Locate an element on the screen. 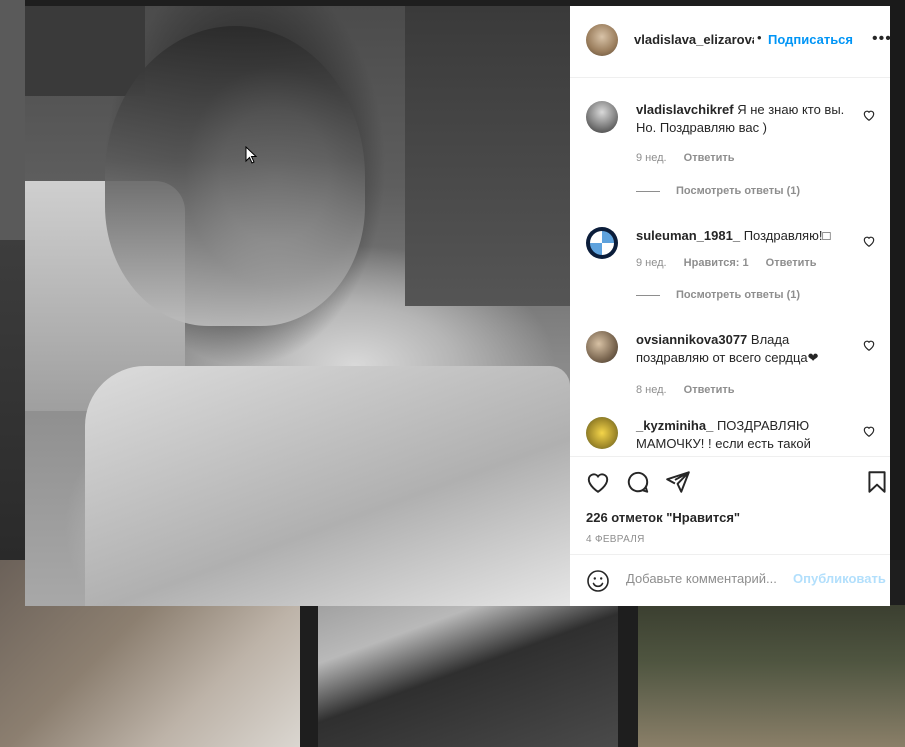 The image size is (905, 747). author-avatar is located at coordinates (602, 40).